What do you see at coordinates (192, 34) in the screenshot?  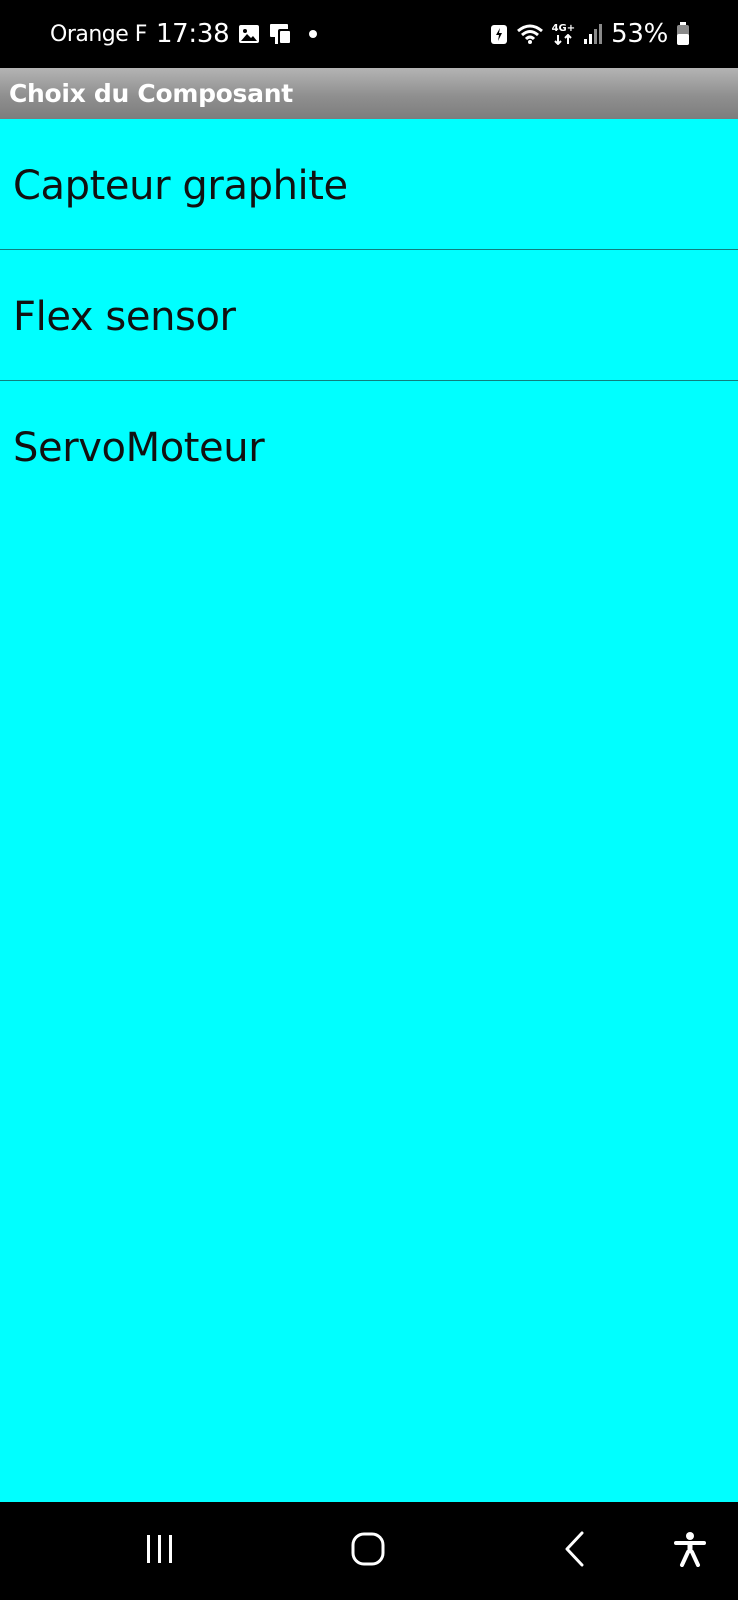 I see `clock: 17:38` at bounding box center [192, 34].